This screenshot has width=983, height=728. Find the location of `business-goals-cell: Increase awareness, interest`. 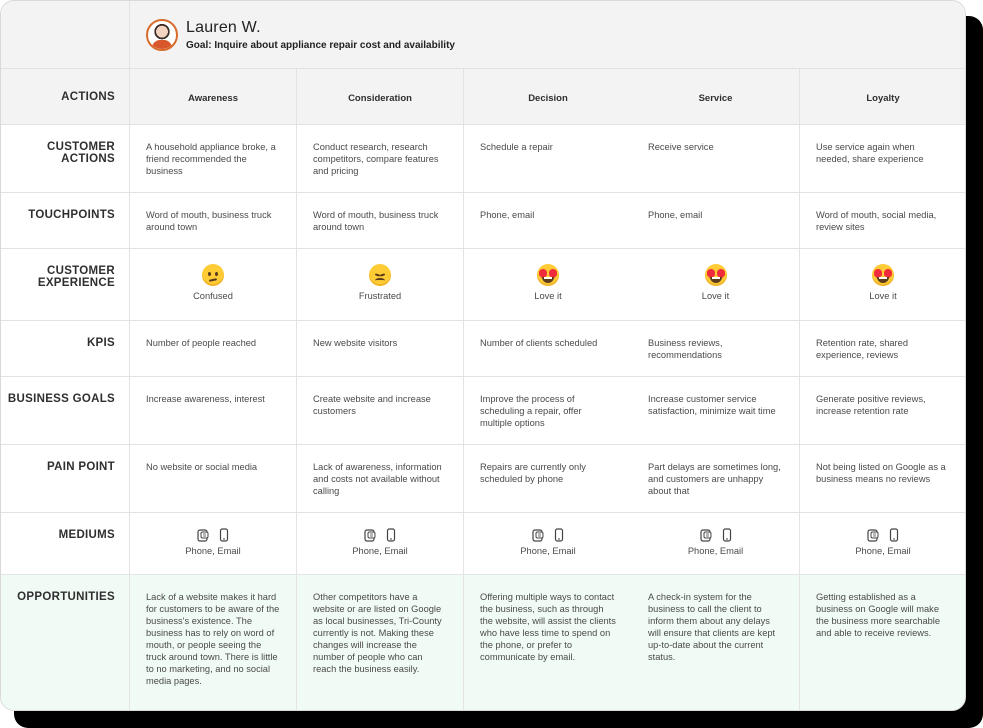

business-goals-cell: Increase awareness, interest is located at coordinates (213, 411).